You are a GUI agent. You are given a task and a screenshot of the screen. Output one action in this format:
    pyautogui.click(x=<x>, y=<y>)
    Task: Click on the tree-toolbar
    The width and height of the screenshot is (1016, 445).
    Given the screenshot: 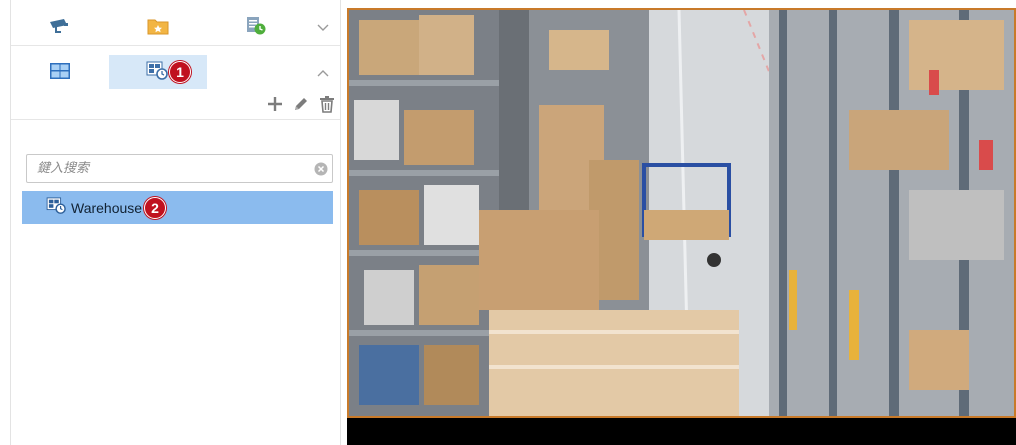 What is the action you would take?
    pyautogui.click(x=175, y=106)
    